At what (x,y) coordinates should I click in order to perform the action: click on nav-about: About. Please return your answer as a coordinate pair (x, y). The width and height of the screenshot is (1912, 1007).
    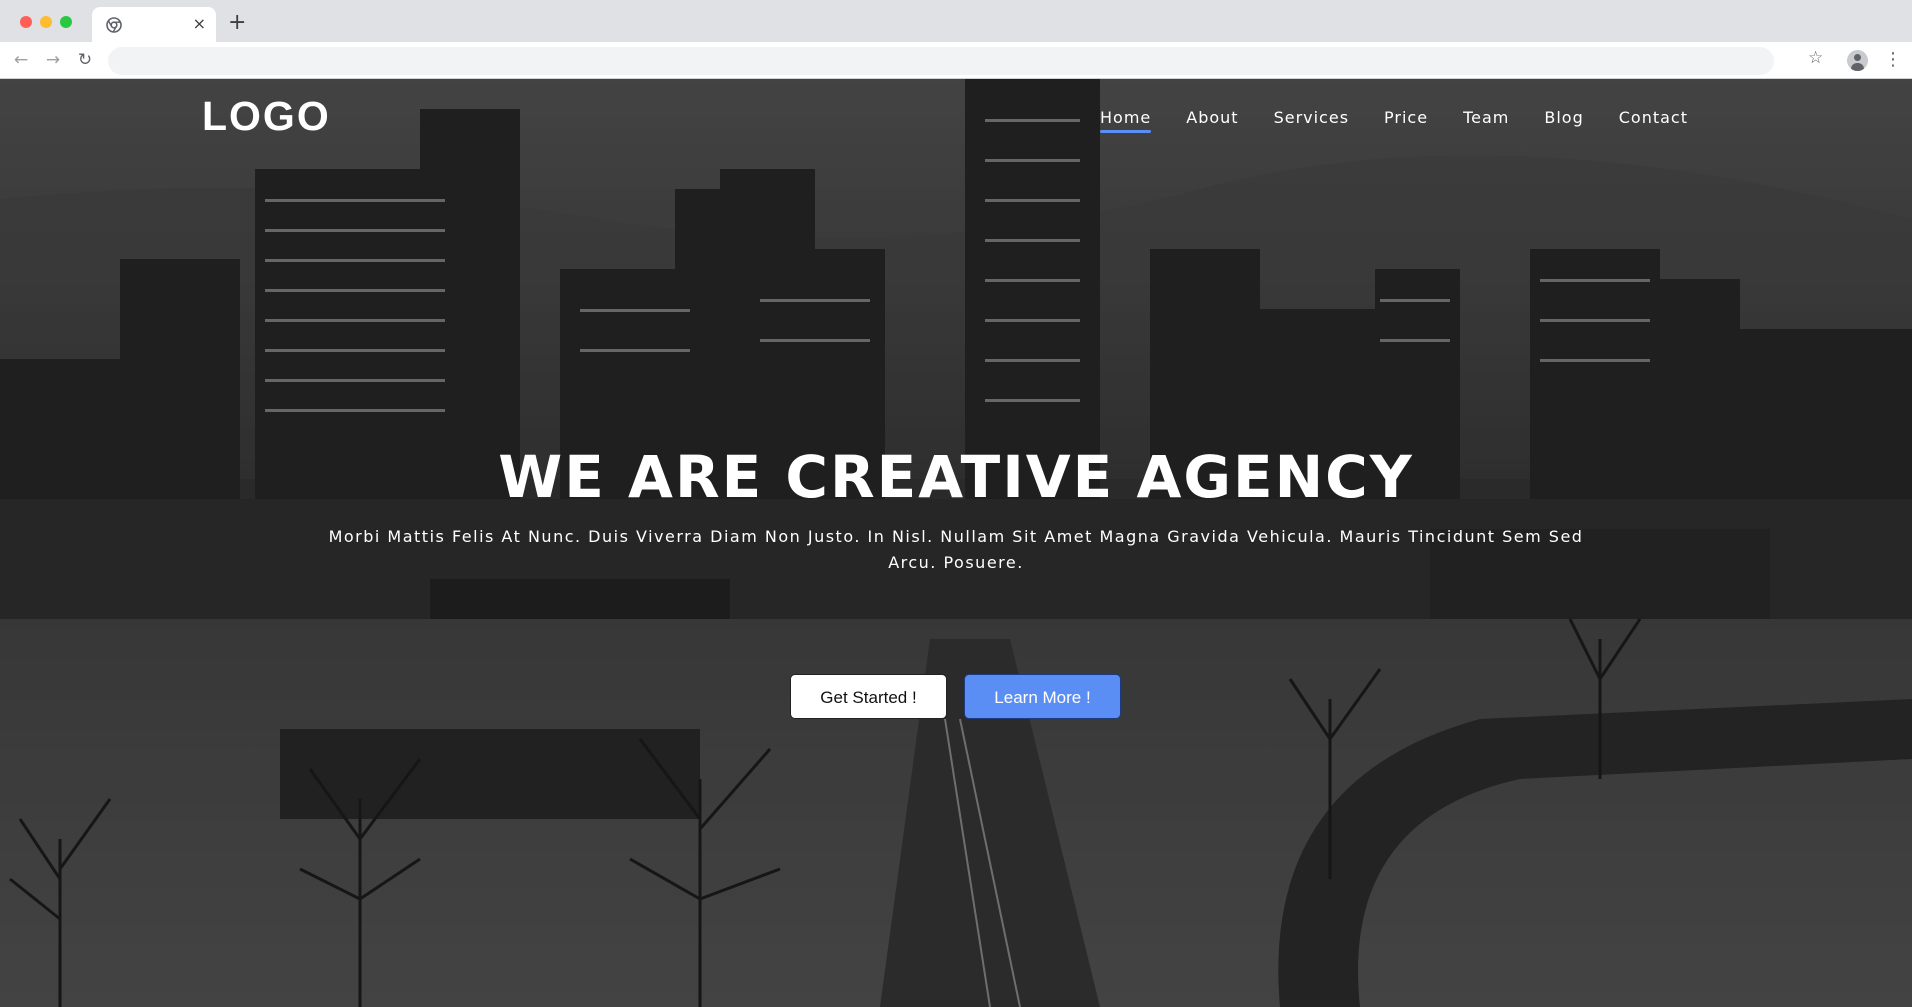
    Looking at the image, I should click on (1212, 120).